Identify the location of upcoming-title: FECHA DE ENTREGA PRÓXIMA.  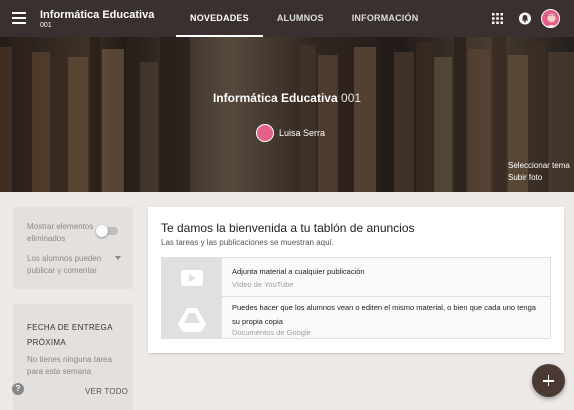
(70, 335).